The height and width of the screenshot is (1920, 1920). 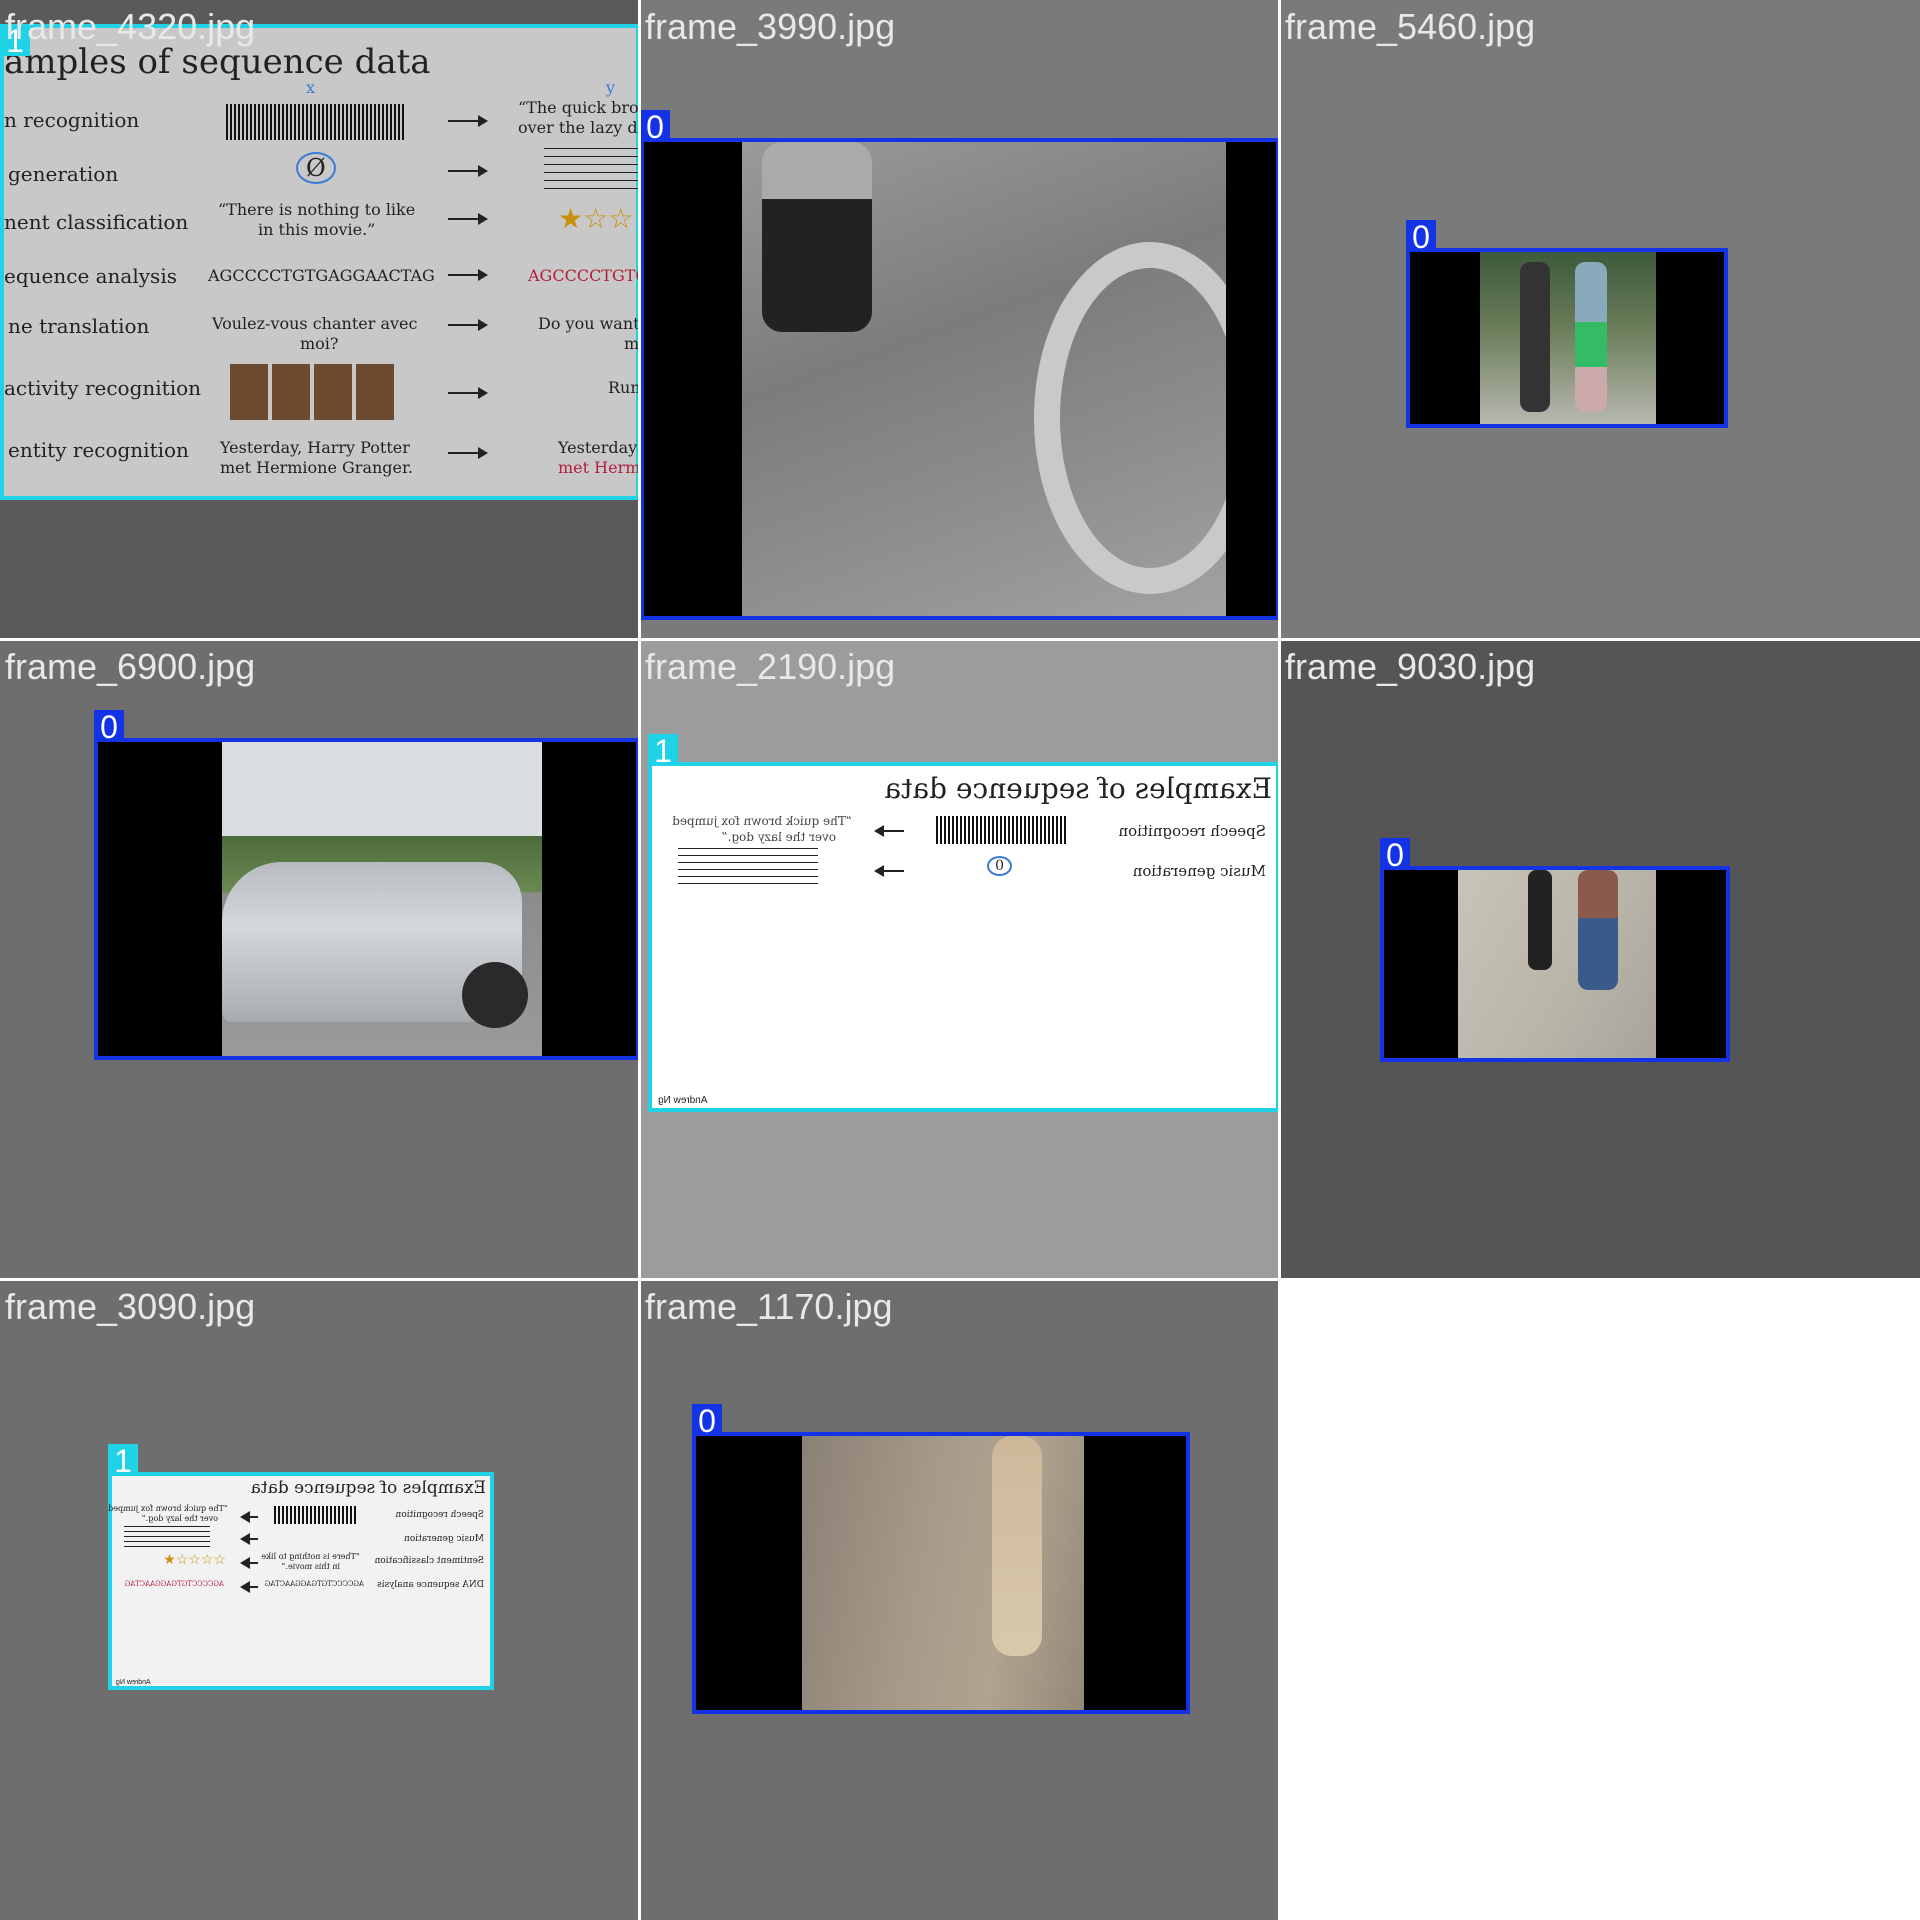 I want to click on empty-tile, so click(x=1600, y=1600).